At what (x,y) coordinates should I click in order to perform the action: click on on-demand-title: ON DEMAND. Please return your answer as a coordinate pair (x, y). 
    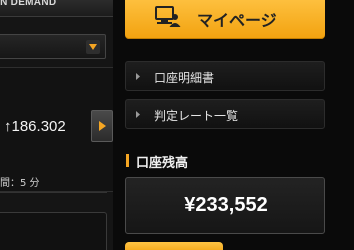
    Looking at the image, I should click on (28, 4).